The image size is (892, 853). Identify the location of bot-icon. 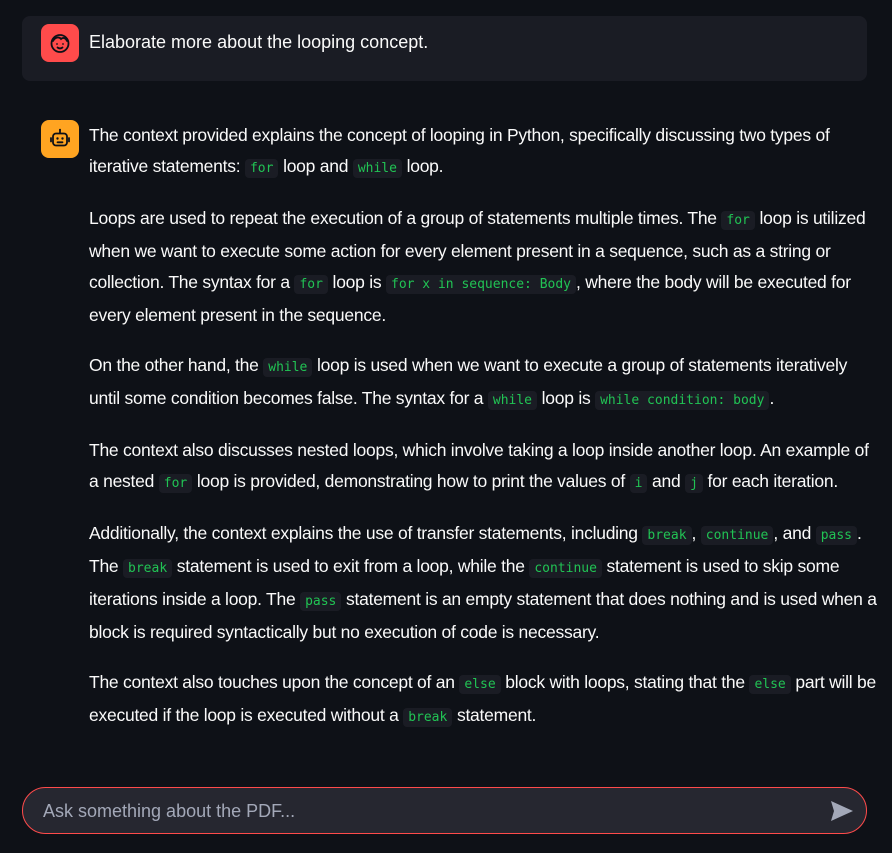
(60, 137).